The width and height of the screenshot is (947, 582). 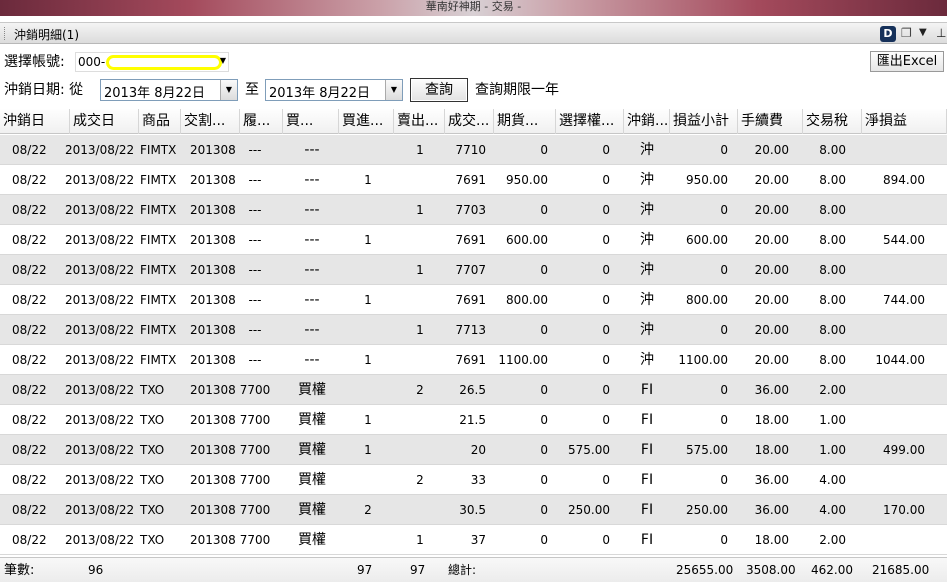 I want to click on d-logo-icon: D, so click(x=888, y=34).